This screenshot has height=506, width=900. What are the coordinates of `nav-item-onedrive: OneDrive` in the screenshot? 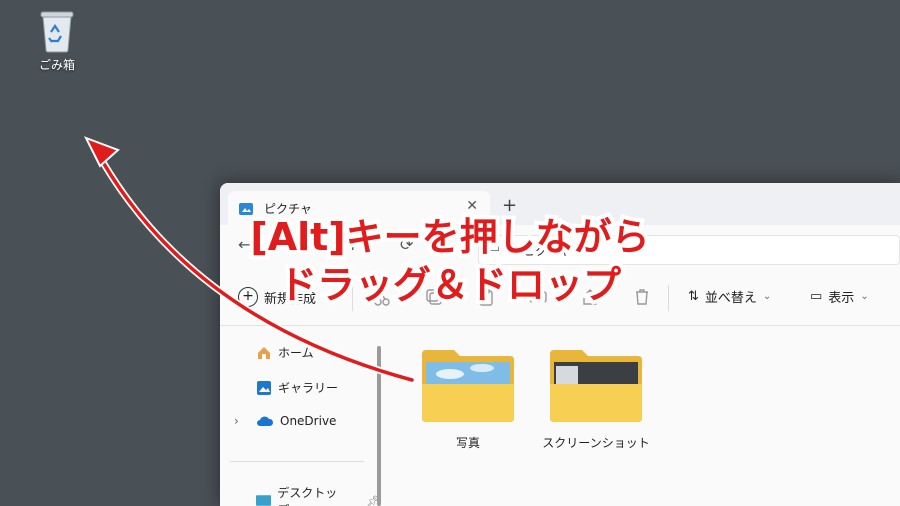 It's located at (296, 421).